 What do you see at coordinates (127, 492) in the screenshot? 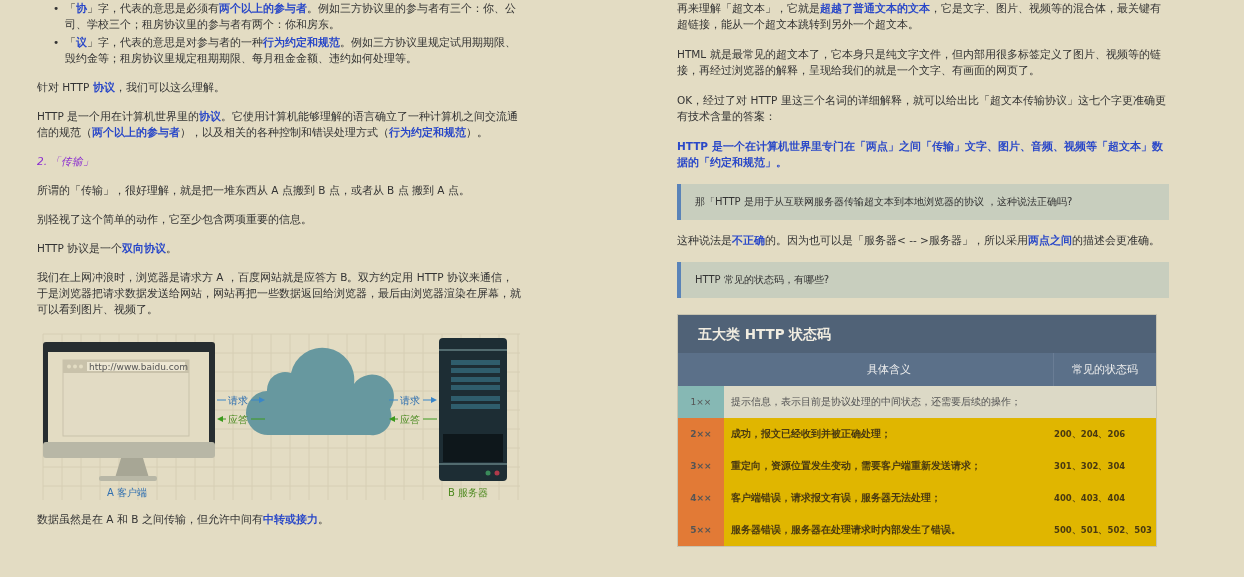
I see `client-label: A 客户端` at bounding box center [127, 492].